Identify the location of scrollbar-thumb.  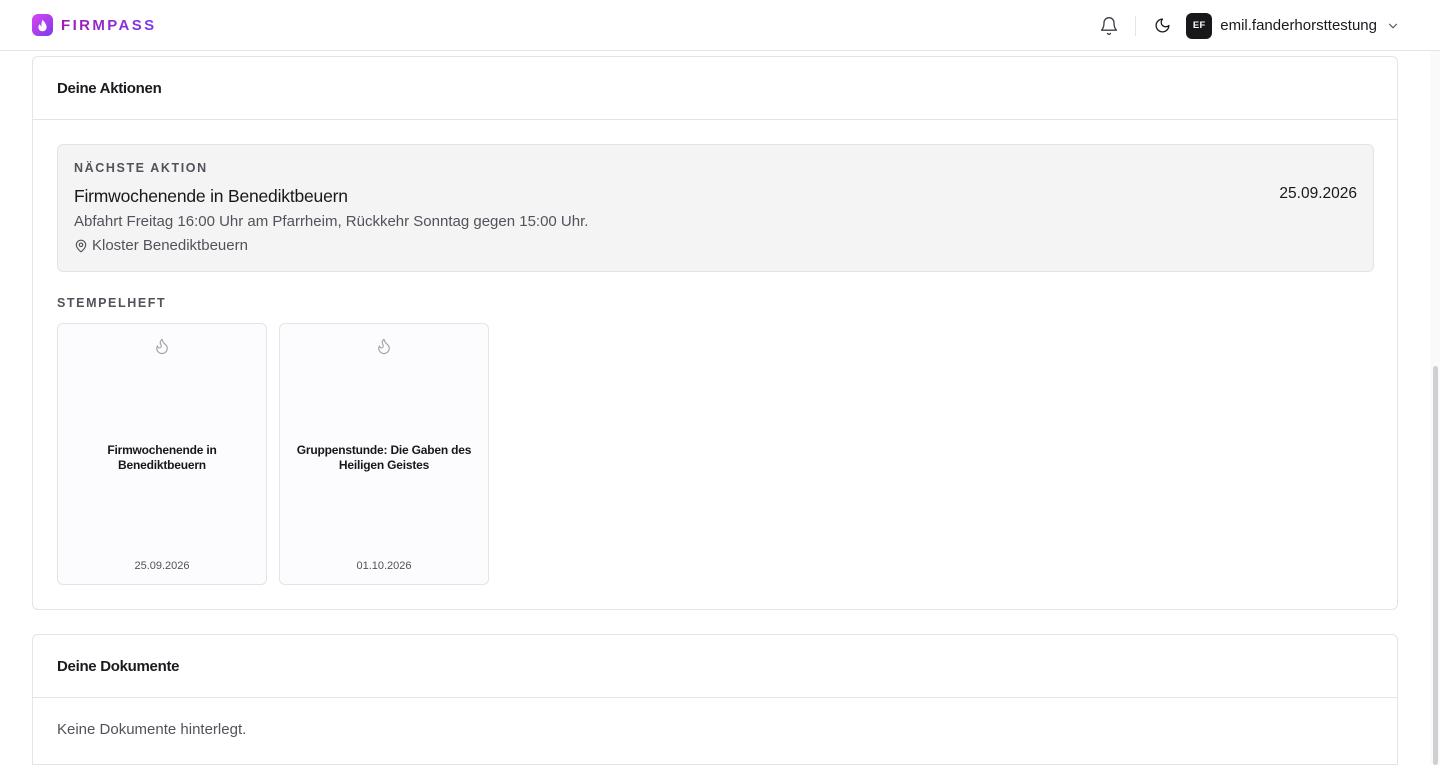
(1435, 565).